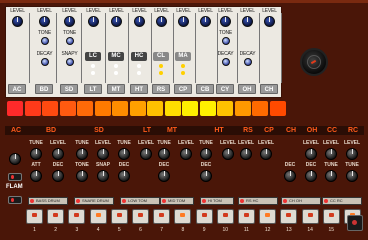 The height and width of the screenshot is (240, 368). Describe the element at coordinates (269, 89) in the screenshot. I see `channel-button: CH` at that location.